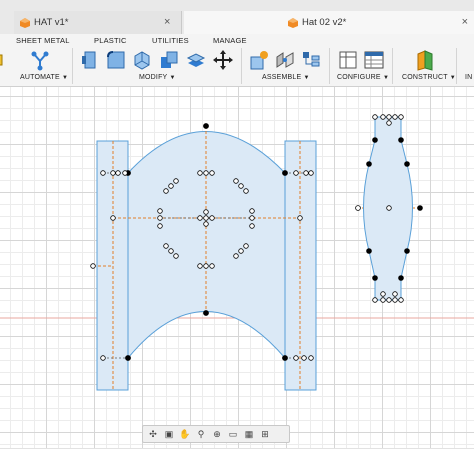 The height and width of the screenshot is (475, 474). I want to click on tab-sheet-metal: SHEET METAL, so click(43, 40).